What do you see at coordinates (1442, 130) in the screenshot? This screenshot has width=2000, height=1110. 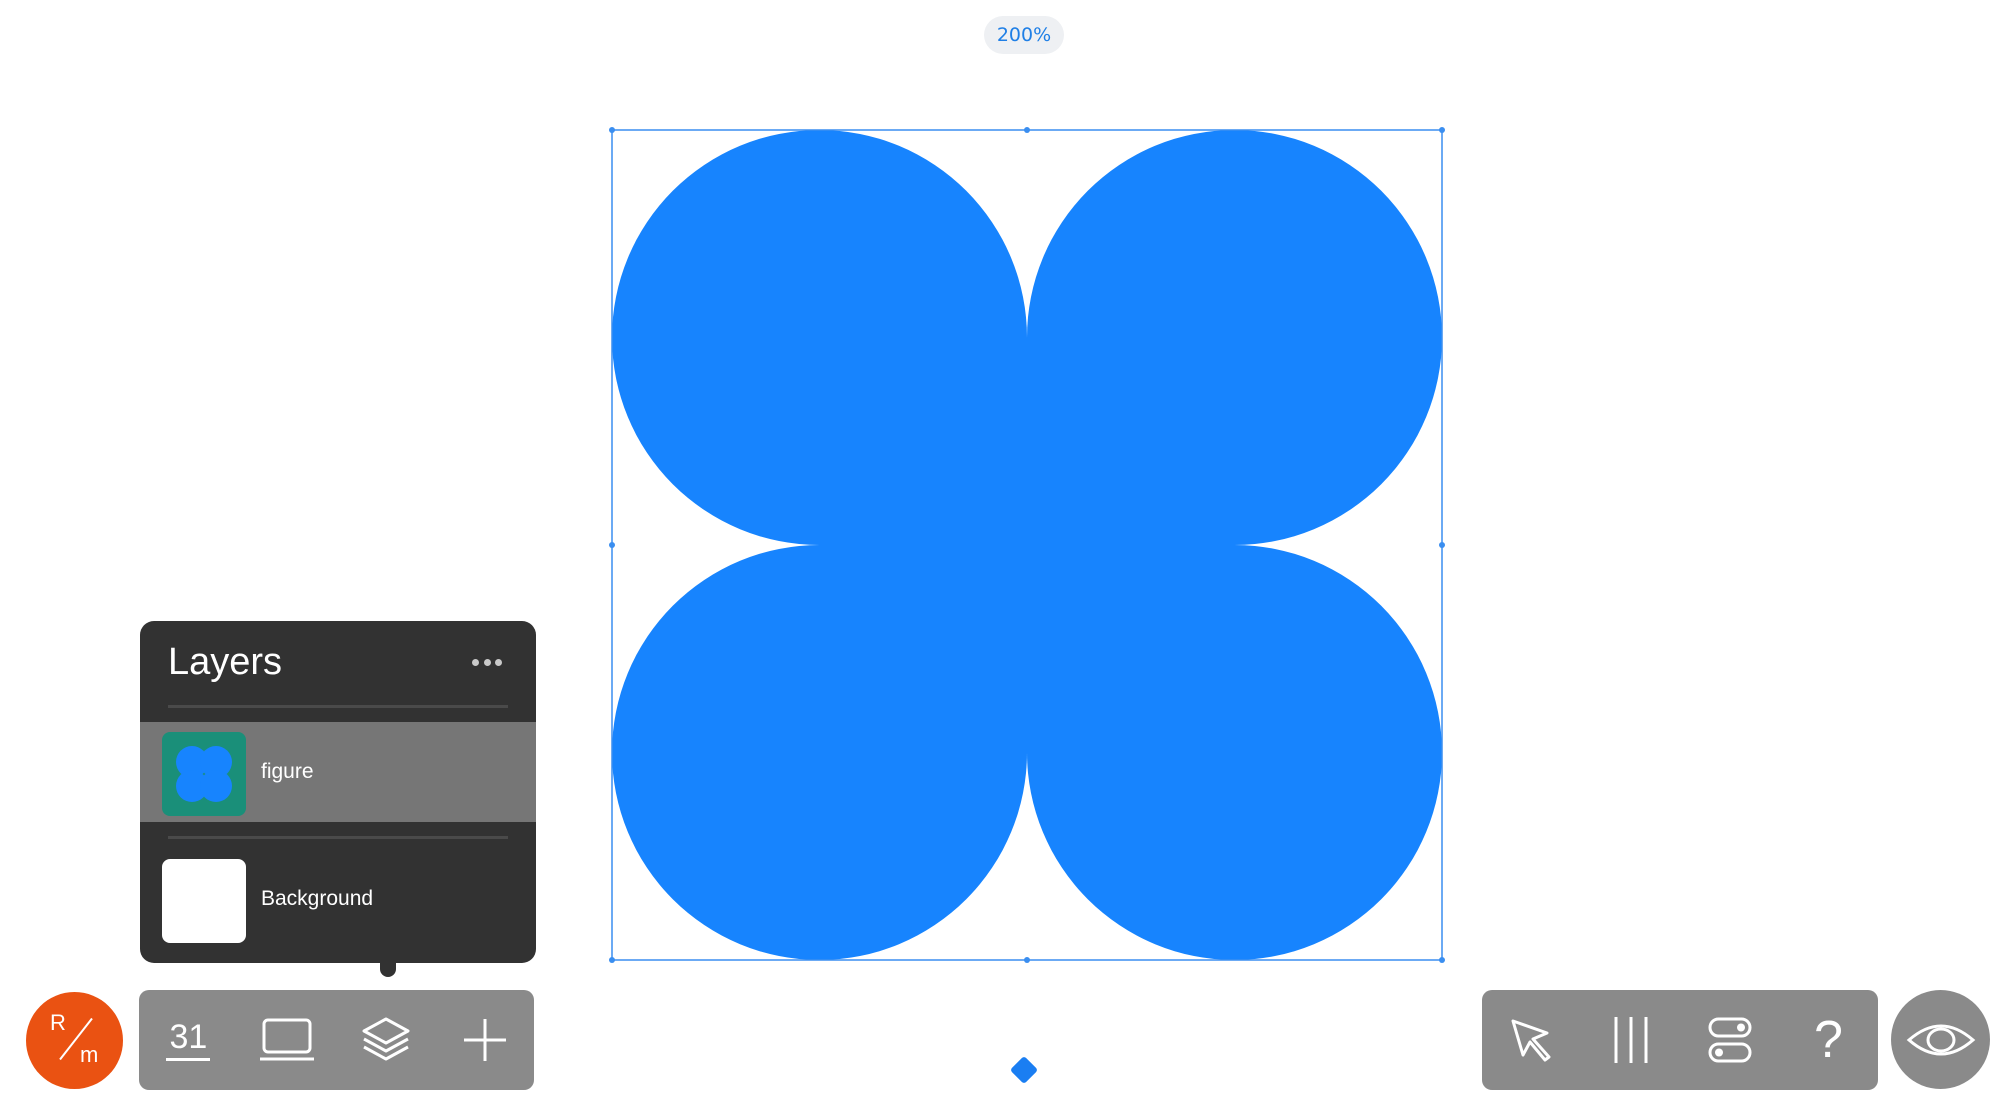 I see `handle-top-right` at bounding box center [1442, 130].